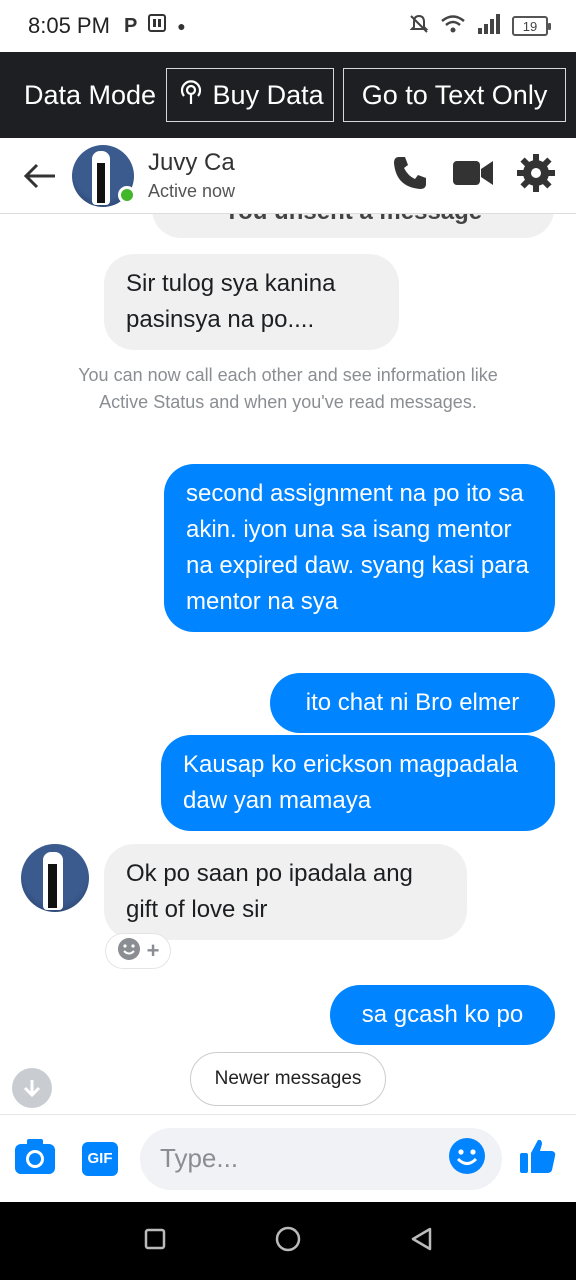 The width and height of the screenshot is (576, 1280). I want to click on status-time: 8:05 PM, so click(69, 25).